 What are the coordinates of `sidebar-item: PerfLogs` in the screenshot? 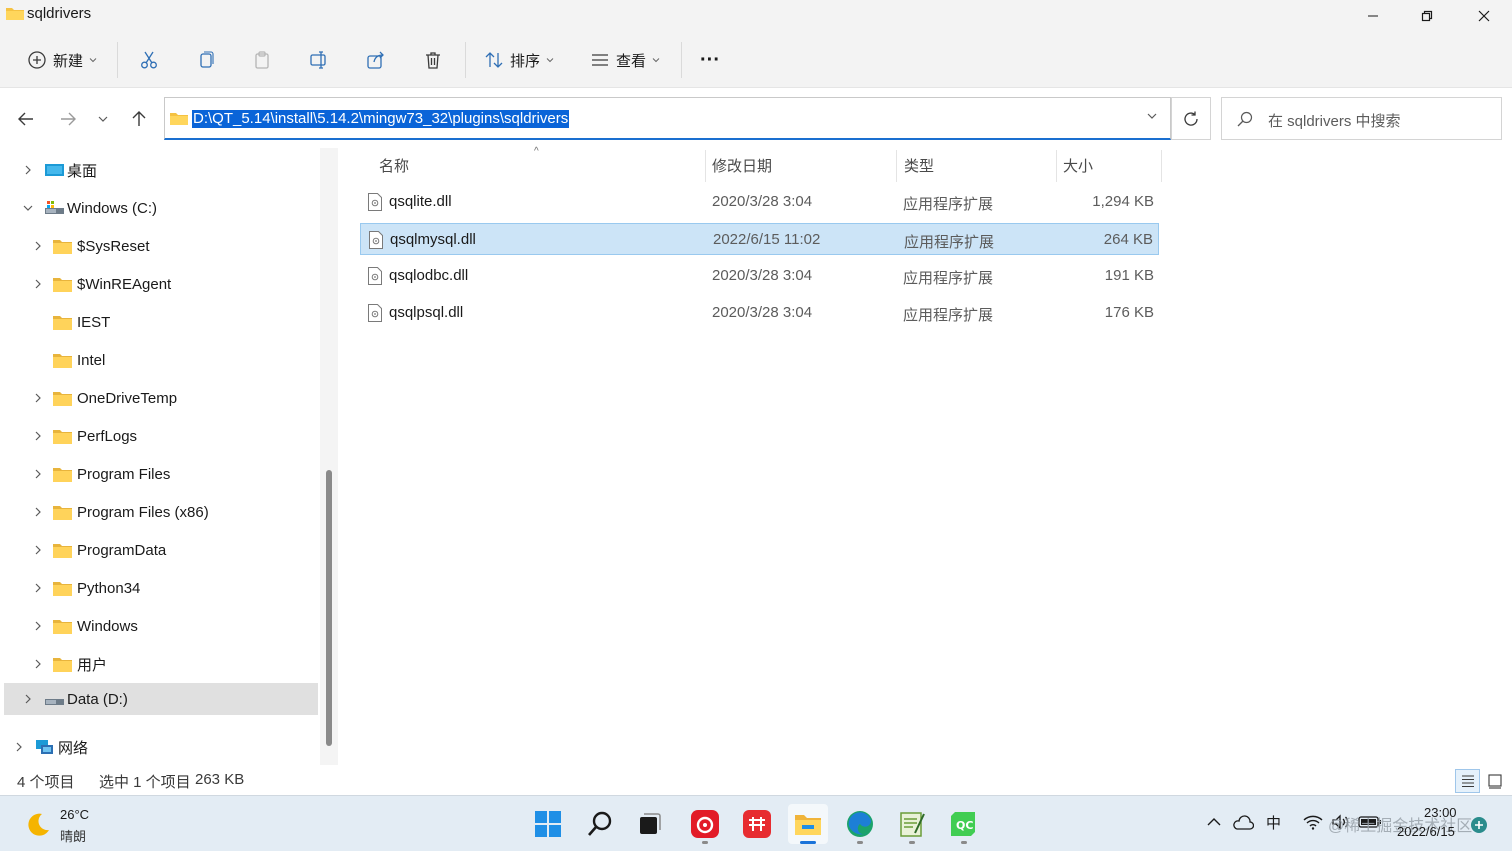 It's located at (161, 436).